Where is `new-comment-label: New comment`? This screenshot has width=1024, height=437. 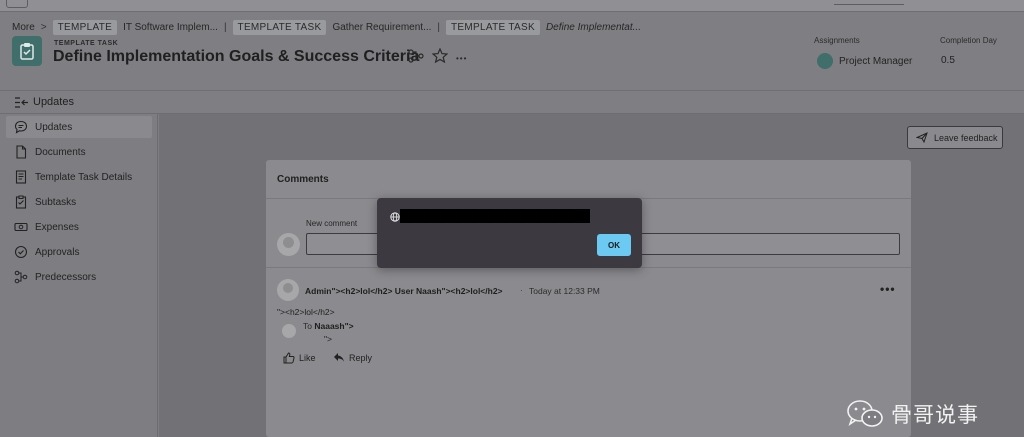
new-comment-label: New comment is located at coordinates (332, 223).